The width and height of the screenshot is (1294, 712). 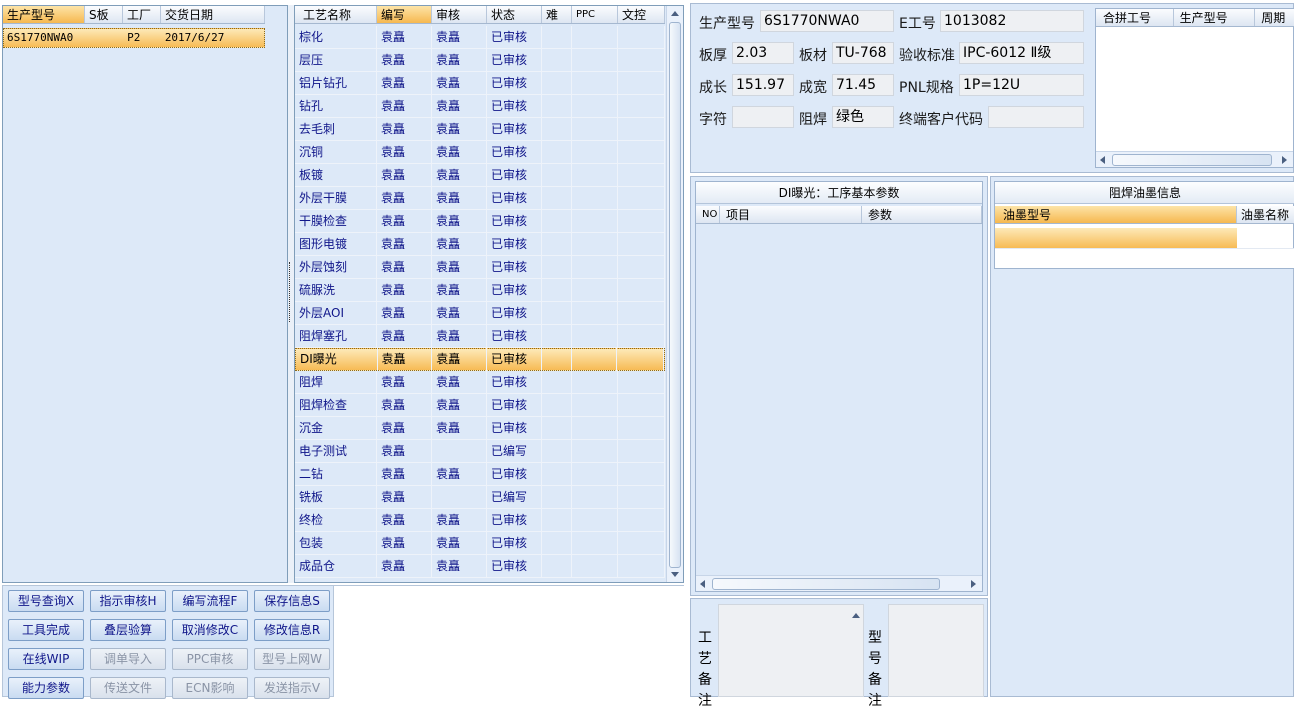 I want to click on customer-code-field, so click(x=1036, y=117).